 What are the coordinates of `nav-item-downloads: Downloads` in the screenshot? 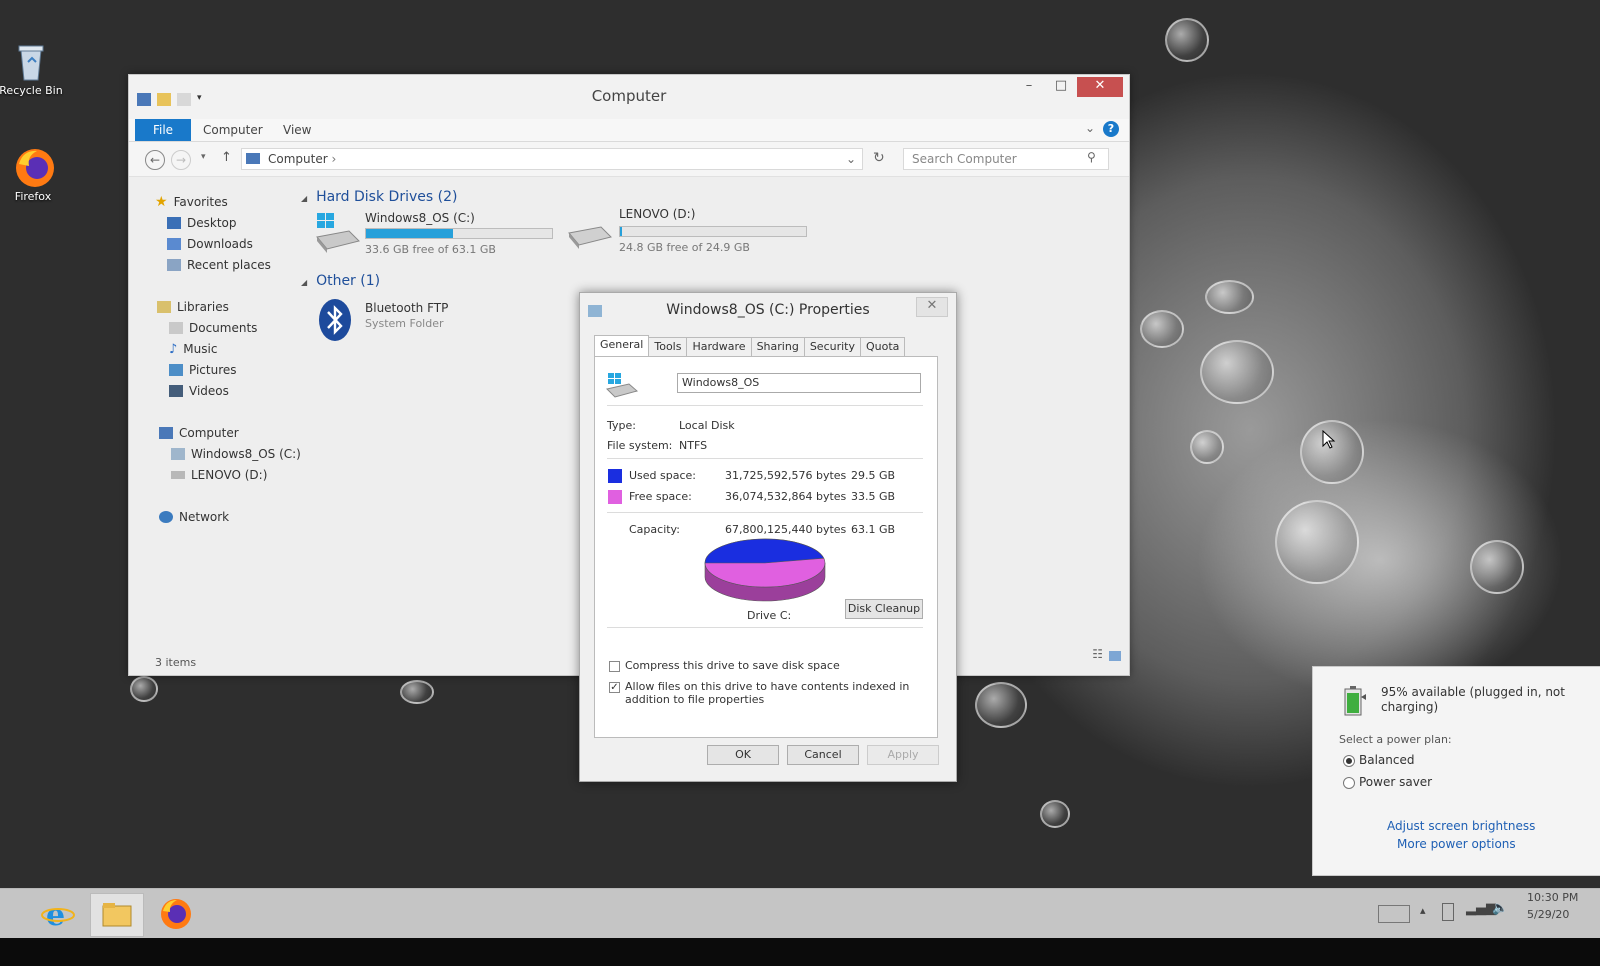 It's located at (210, 244).